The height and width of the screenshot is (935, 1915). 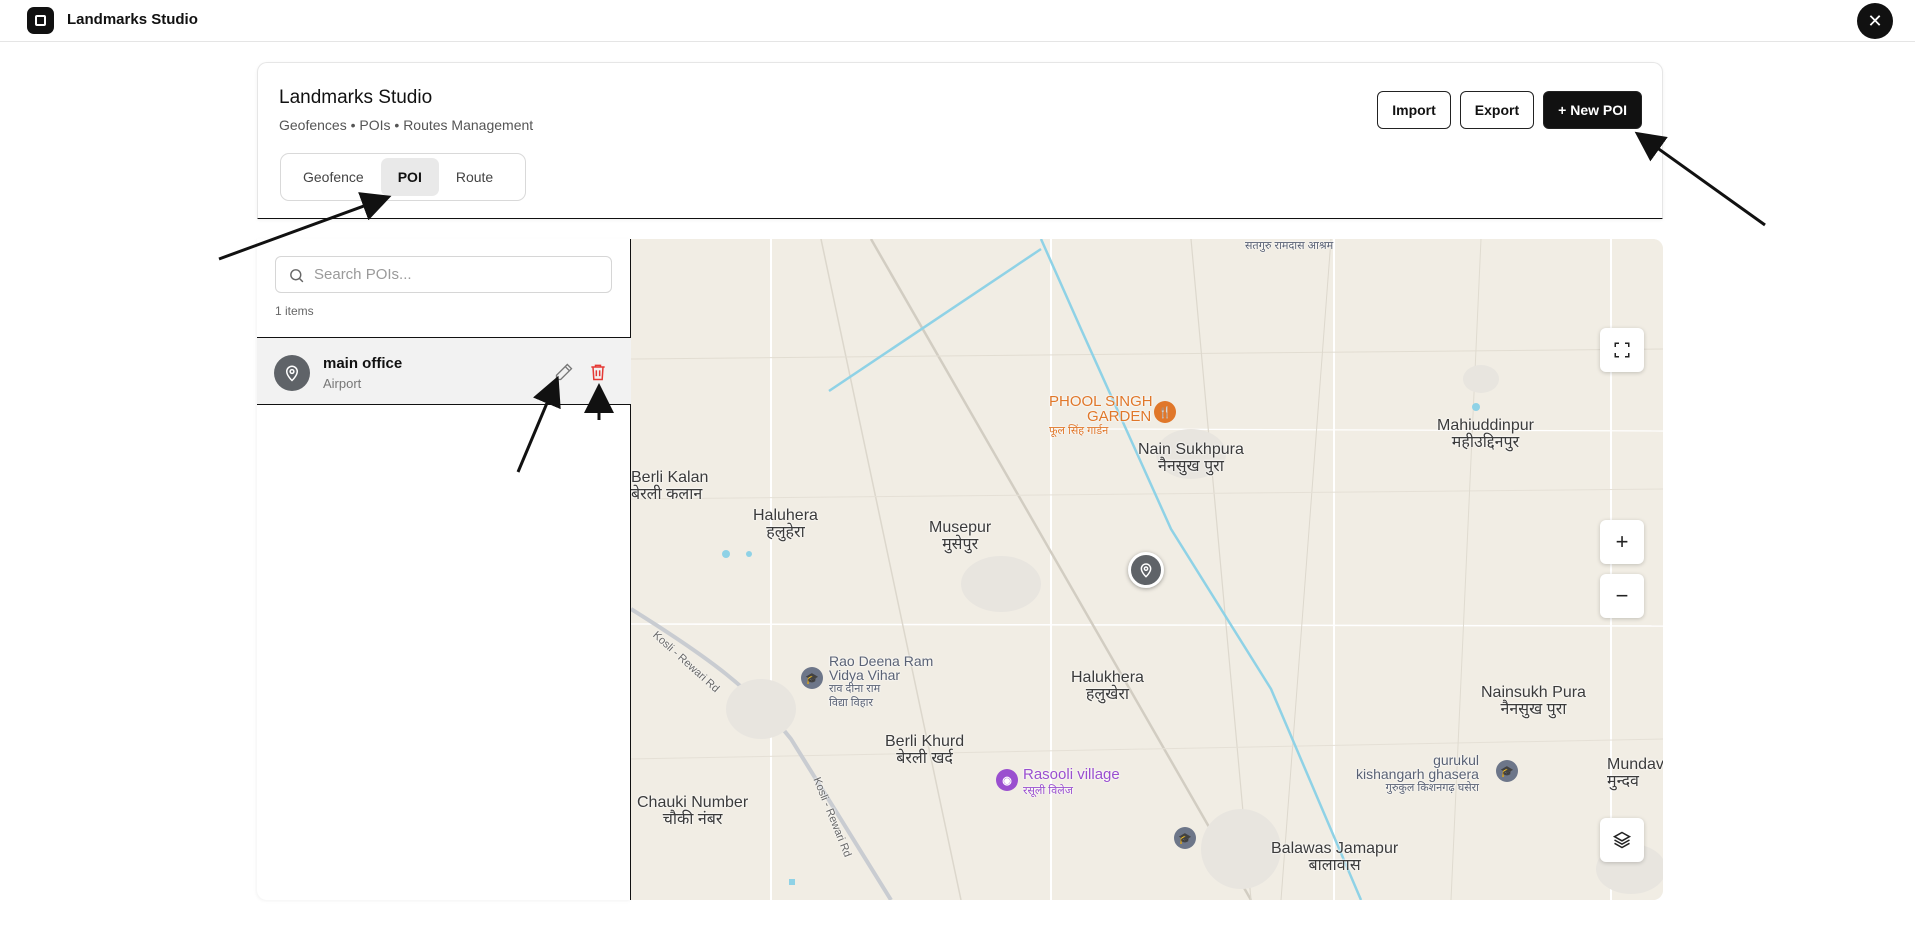 I want to click on page-subtitle: Geofences • POIs • Routes Management, so click(x=406, y=125).